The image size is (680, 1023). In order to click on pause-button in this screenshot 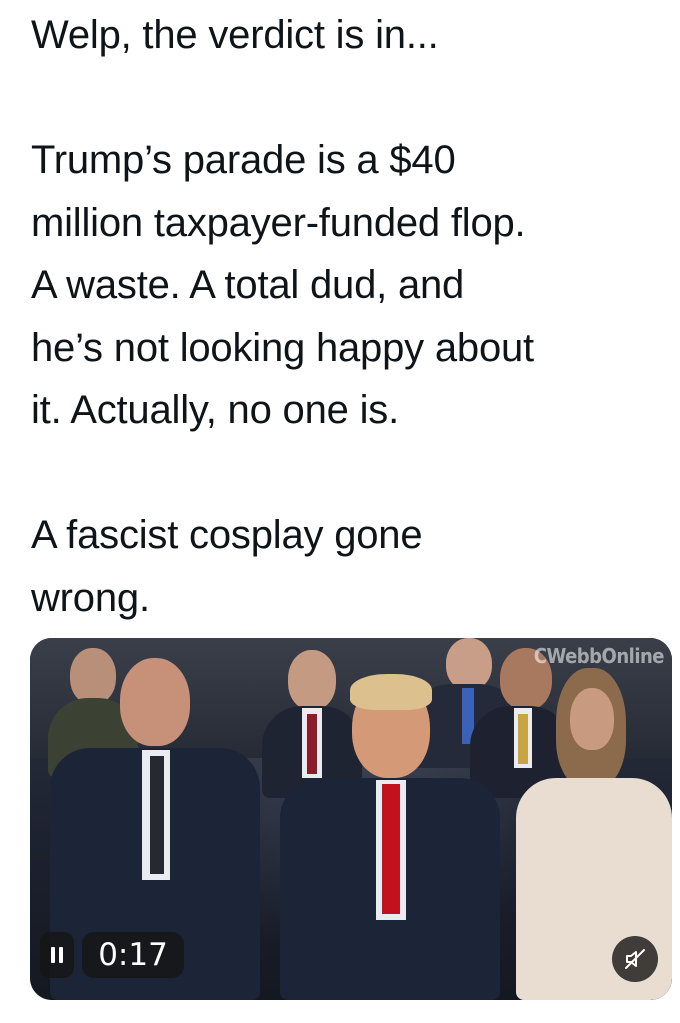, I will do `click(57, 955)`.